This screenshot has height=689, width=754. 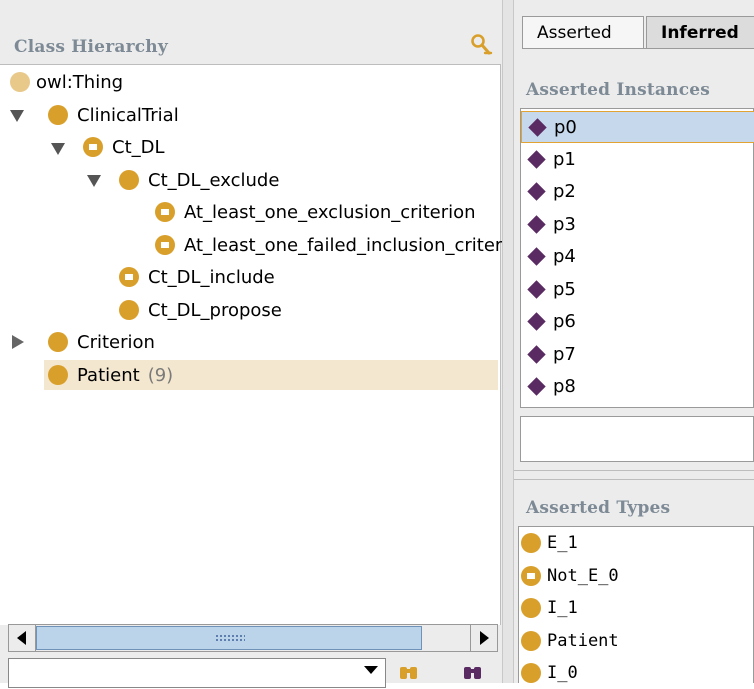 What do you see at coordinates (700, 32) in the screenshot?
I see `tab-inferred: Inferred` at bounding box center [700, 32].